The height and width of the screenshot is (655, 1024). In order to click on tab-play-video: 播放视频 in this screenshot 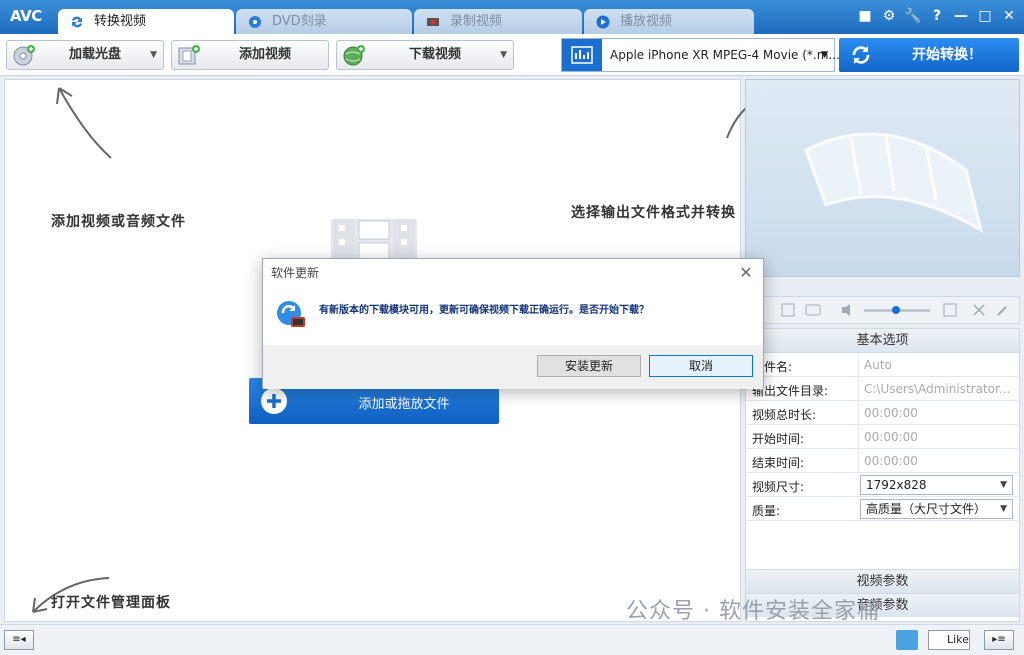, I will do `click(669, 22)`.